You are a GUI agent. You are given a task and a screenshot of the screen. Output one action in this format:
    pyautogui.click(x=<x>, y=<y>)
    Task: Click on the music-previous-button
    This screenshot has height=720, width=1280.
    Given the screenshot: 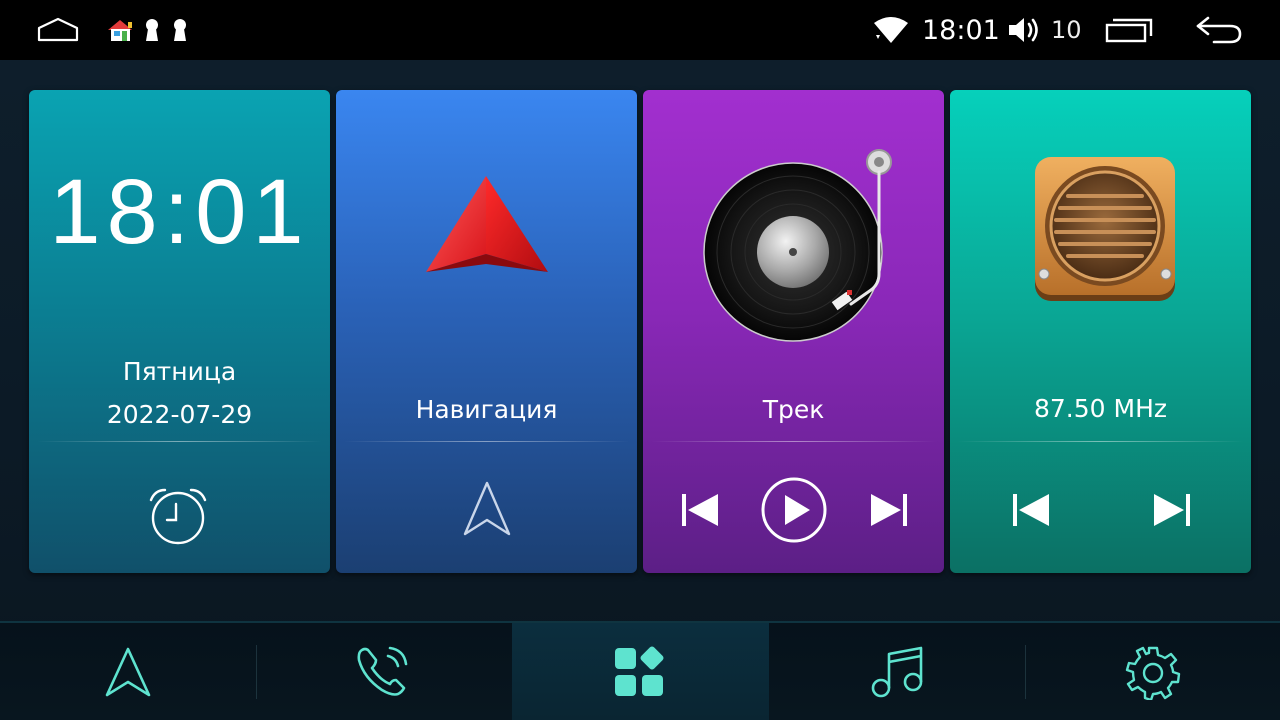 What is the action you would take?
    pyautogui.click(x=700, y=512)
    